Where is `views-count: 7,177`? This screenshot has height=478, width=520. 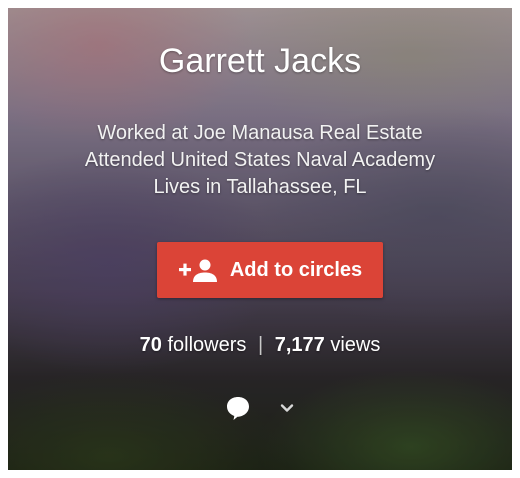
views-count: 7,177 is located at coordinates (299, 345).